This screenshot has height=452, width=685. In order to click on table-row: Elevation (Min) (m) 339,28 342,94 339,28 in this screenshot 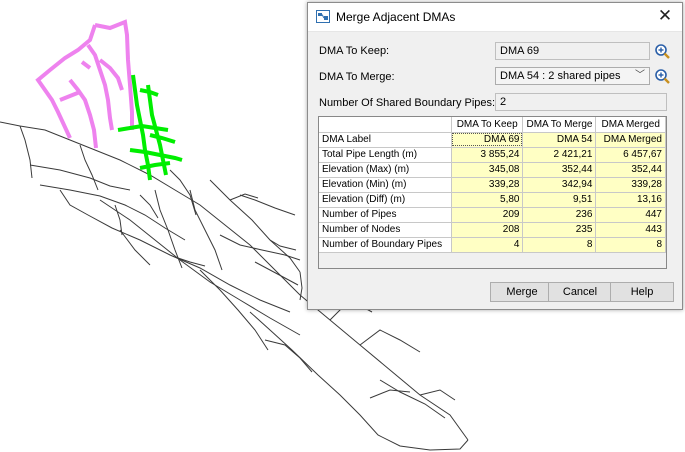, I will do `click(492, 185)`.